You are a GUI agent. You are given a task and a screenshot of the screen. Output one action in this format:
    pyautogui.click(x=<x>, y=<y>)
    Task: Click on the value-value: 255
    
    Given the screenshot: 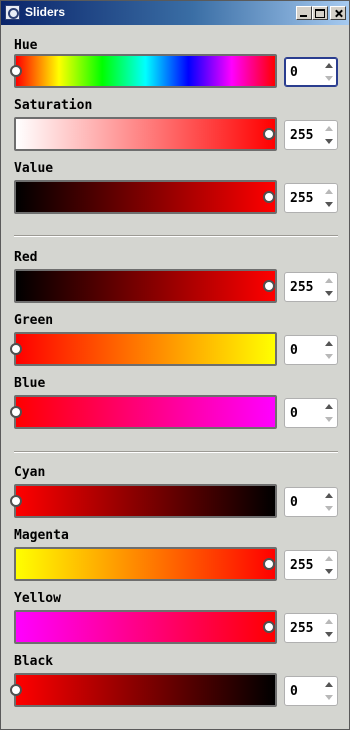 What is the action you would take?
    pyautogui.click(x=301, y=198)
    